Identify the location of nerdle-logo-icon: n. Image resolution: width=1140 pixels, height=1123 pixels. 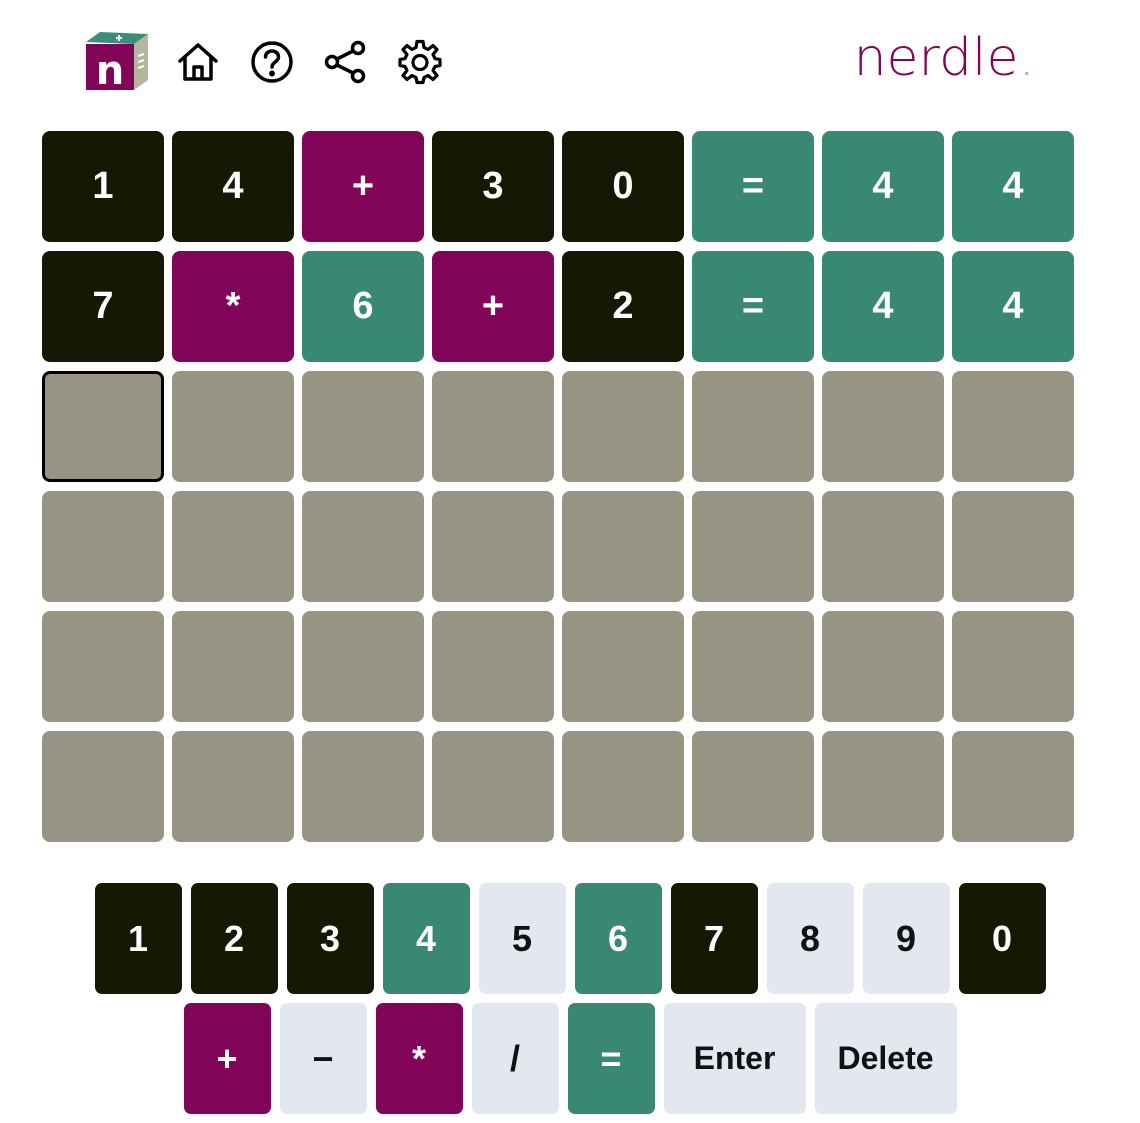
(117, 62).